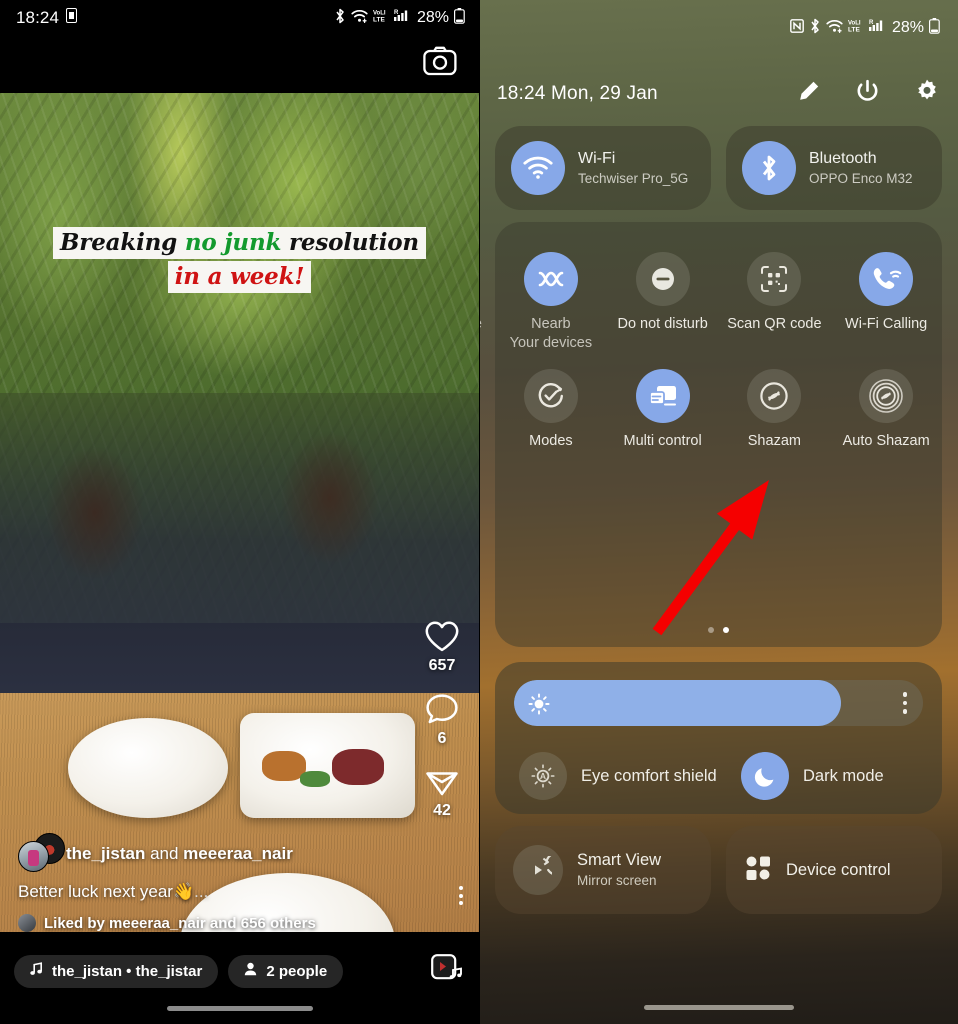  I want to click on photo-plate, so click(327, 765).